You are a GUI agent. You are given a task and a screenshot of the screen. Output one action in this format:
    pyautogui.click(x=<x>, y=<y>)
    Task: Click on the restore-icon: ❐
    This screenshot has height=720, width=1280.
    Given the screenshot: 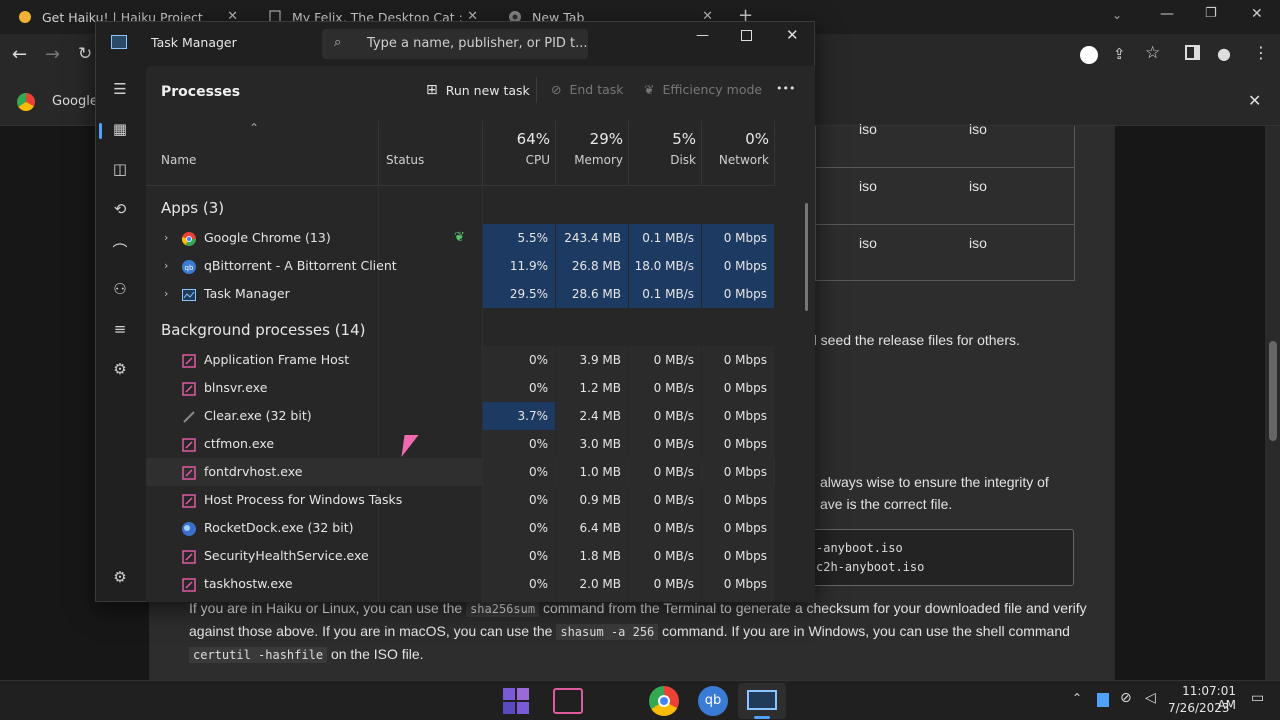 What is the action you would take?
    pyautogui.click(x=1211, y=13)
    